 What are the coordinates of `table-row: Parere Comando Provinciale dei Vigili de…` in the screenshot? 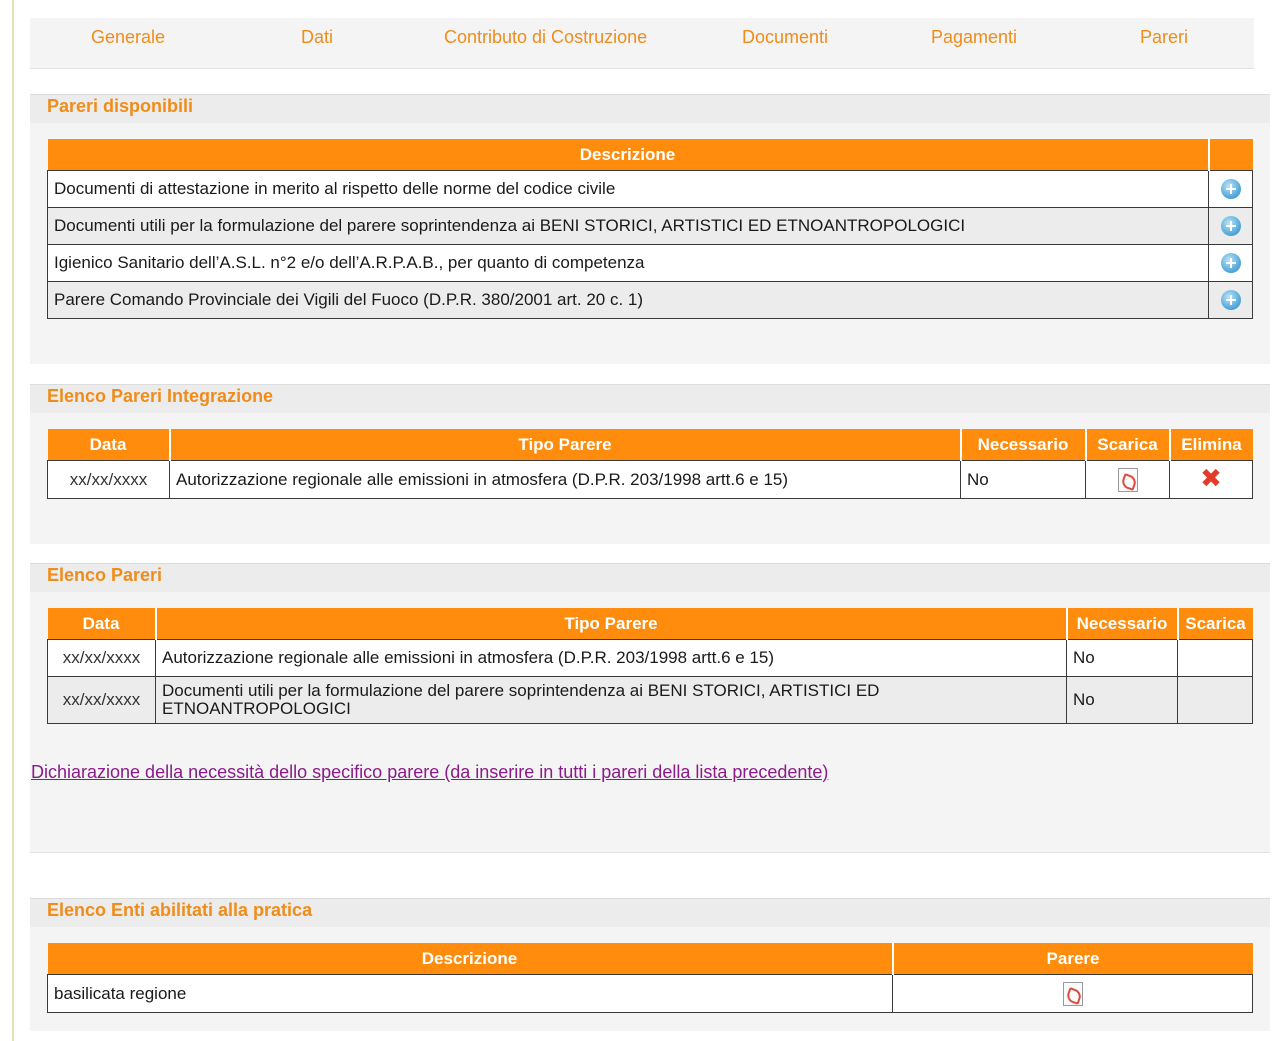 It's located at (650, 300).